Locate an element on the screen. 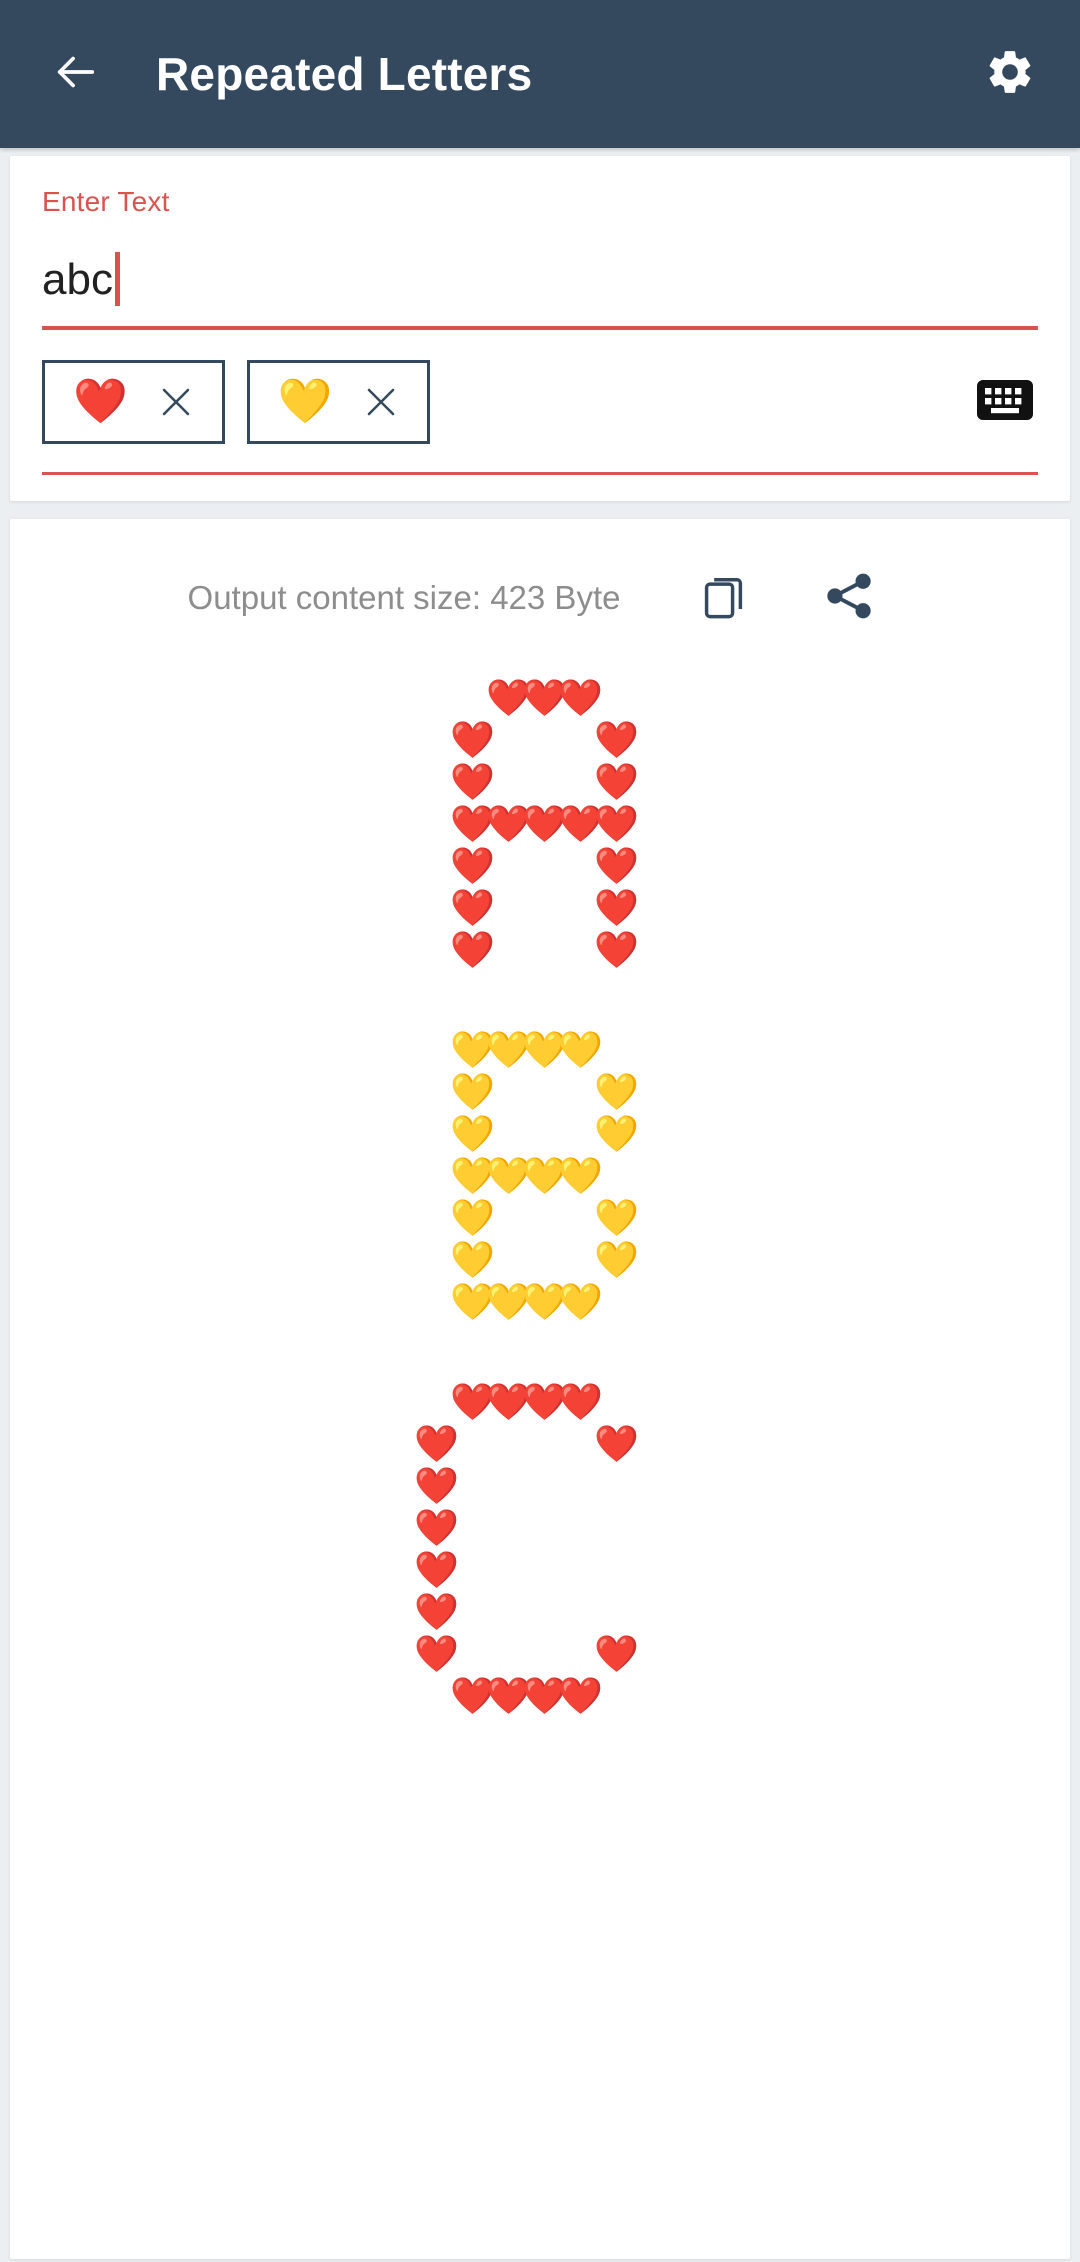 The image size is (1080, 2262). emoji-chips-row: ❤️ 💛 is located at coordinates (540, 402).